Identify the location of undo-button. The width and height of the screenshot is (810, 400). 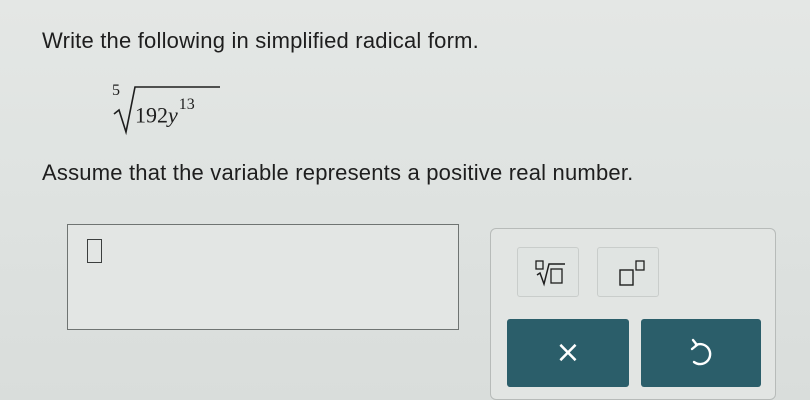
(701, 353).